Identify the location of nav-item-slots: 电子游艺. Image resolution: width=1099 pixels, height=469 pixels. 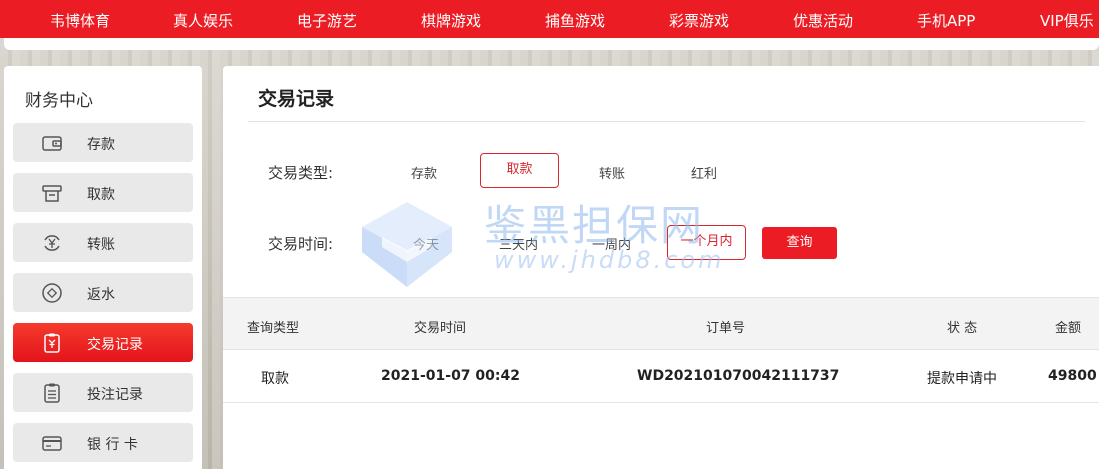
(327, 20).